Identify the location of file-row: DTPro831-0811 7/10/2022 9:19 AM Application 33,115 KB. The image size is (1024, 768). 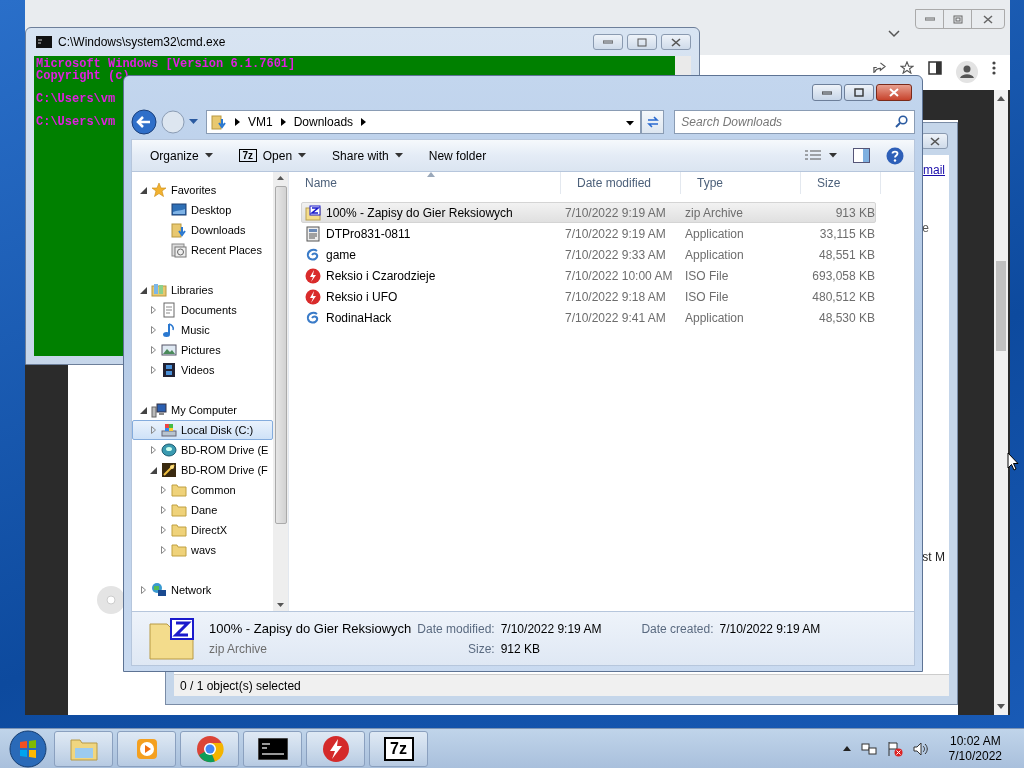
(588, 233).